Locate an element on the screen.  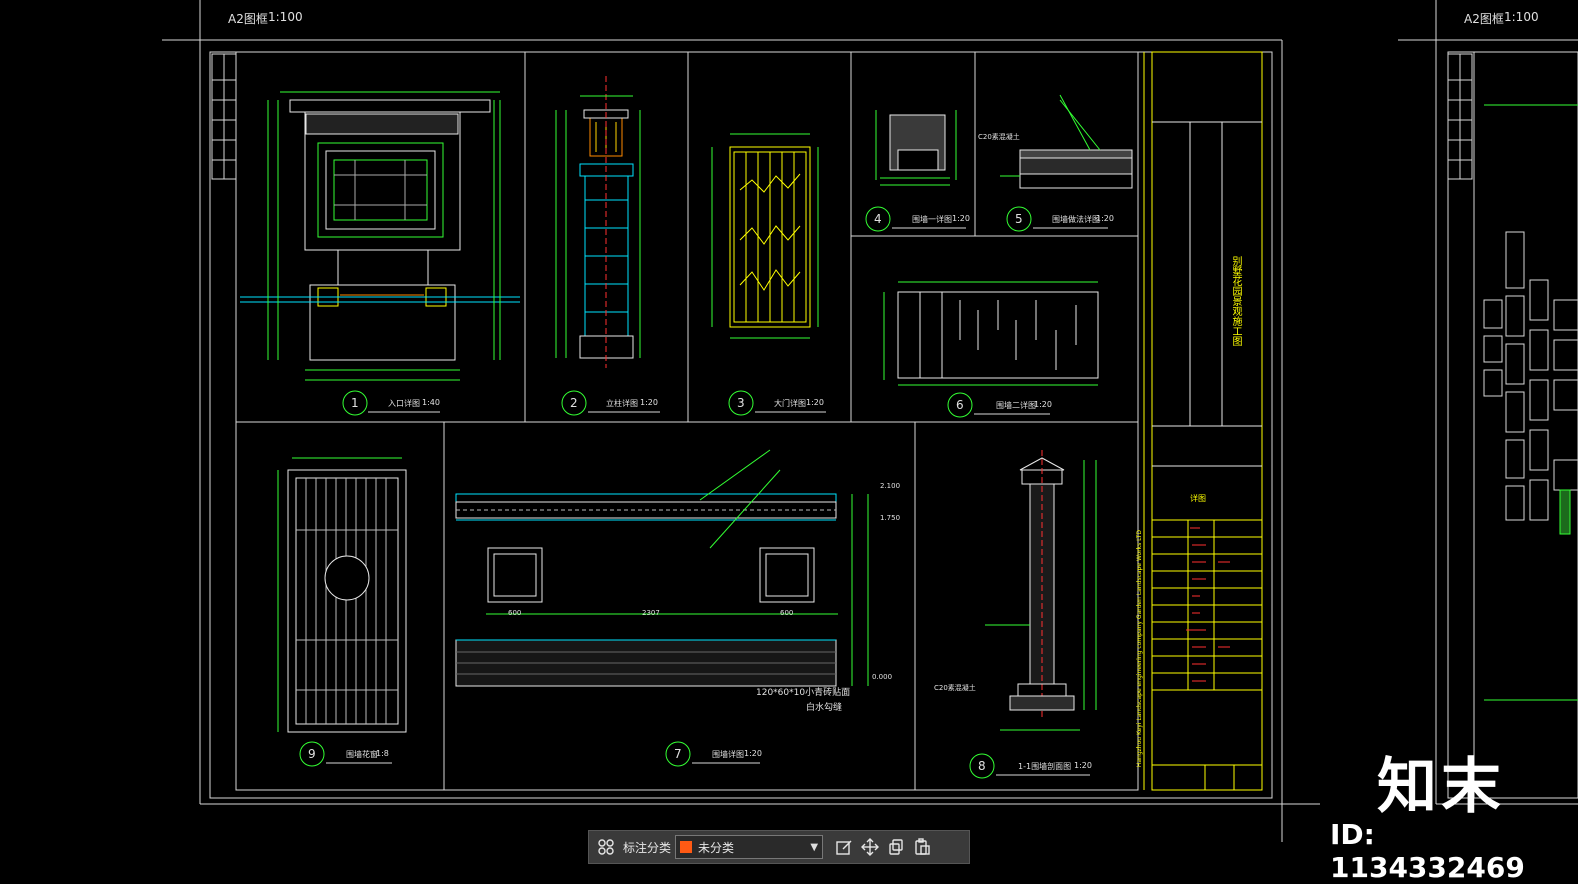
edit-icon is located at coordinates (844, 847).